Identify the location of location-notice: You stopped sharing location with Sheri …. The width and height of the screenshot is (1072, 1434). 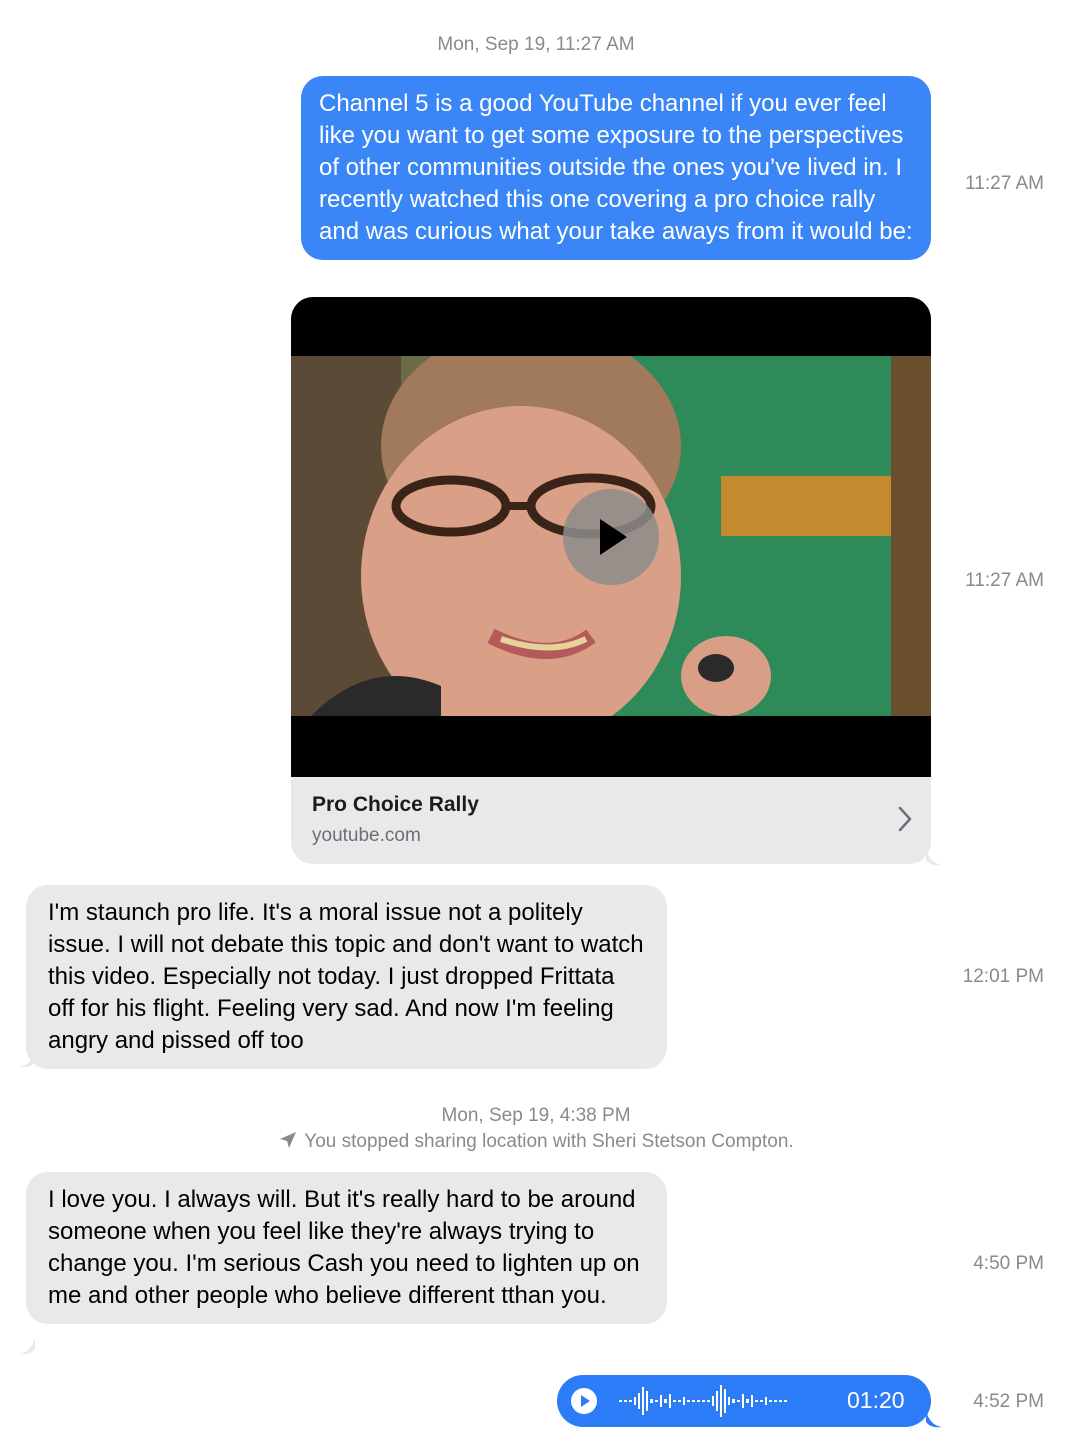
(536, 1141).